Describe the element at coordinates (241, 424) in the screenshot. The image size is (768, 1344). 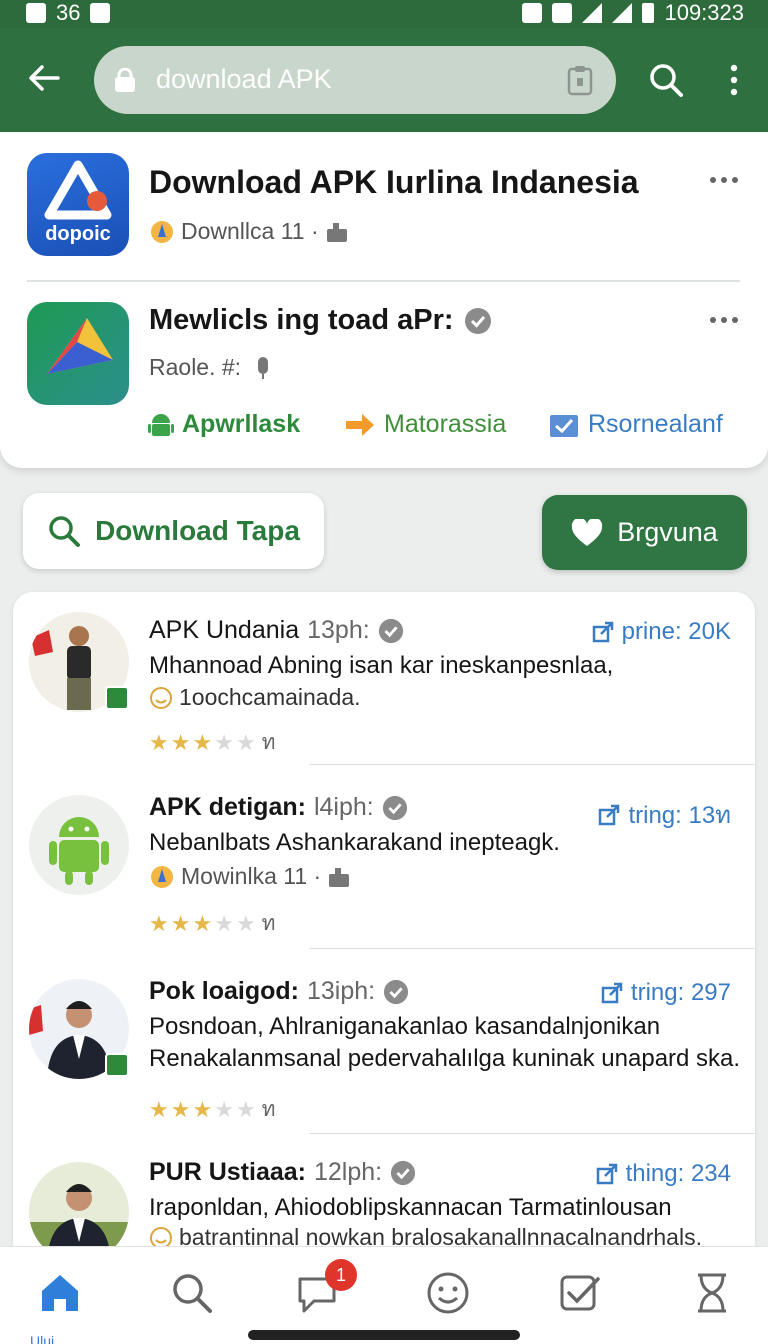
I see `chip-android-label: Apwrllask` at that location.